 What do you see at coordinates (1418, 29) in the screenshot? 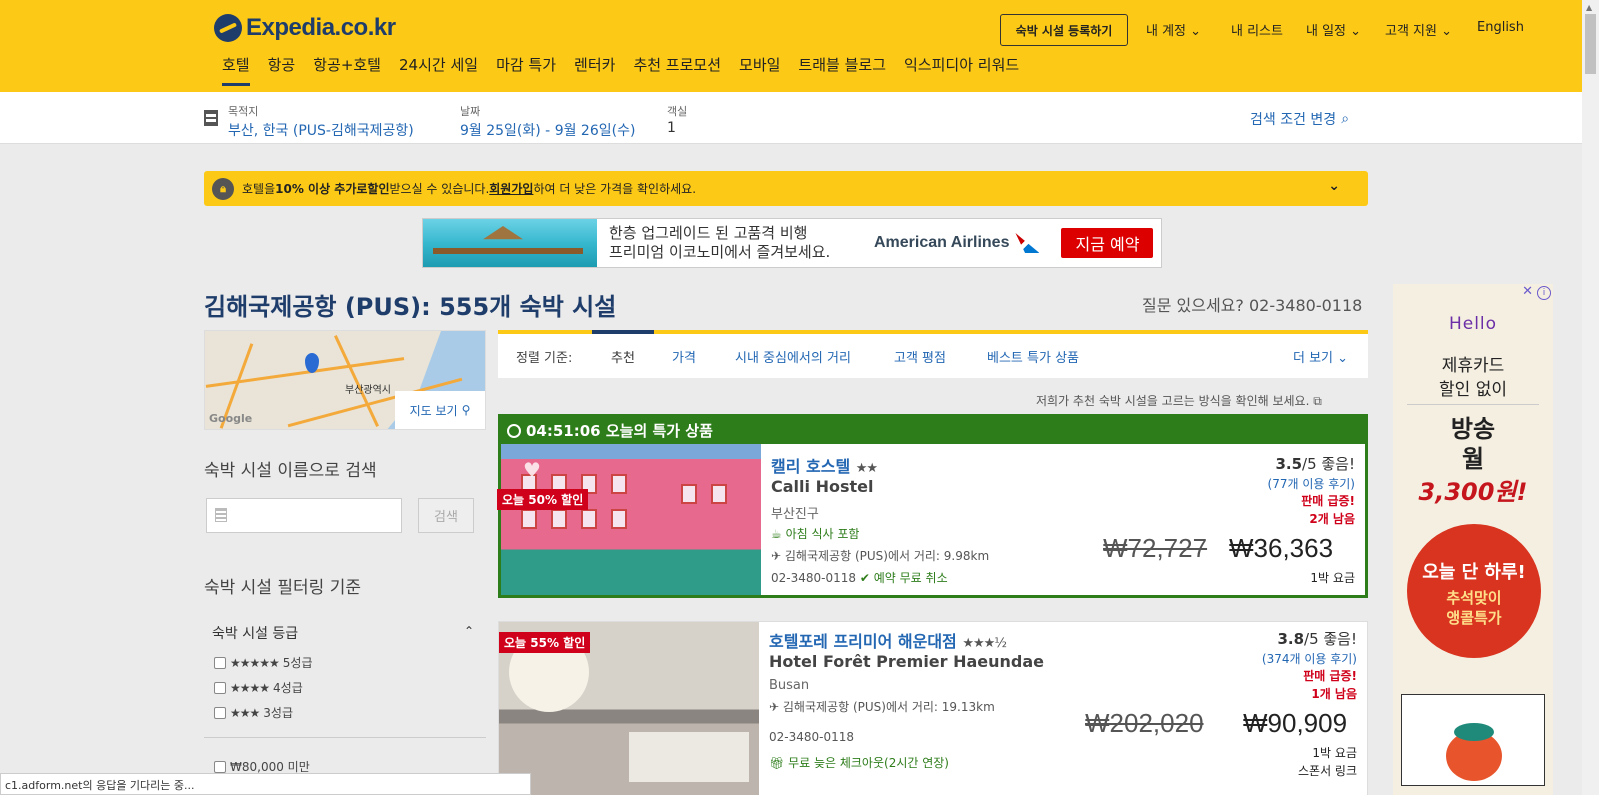
I see `customer-support-menu: 고객 지원 ⌄` at bounding box center [1418, 29].